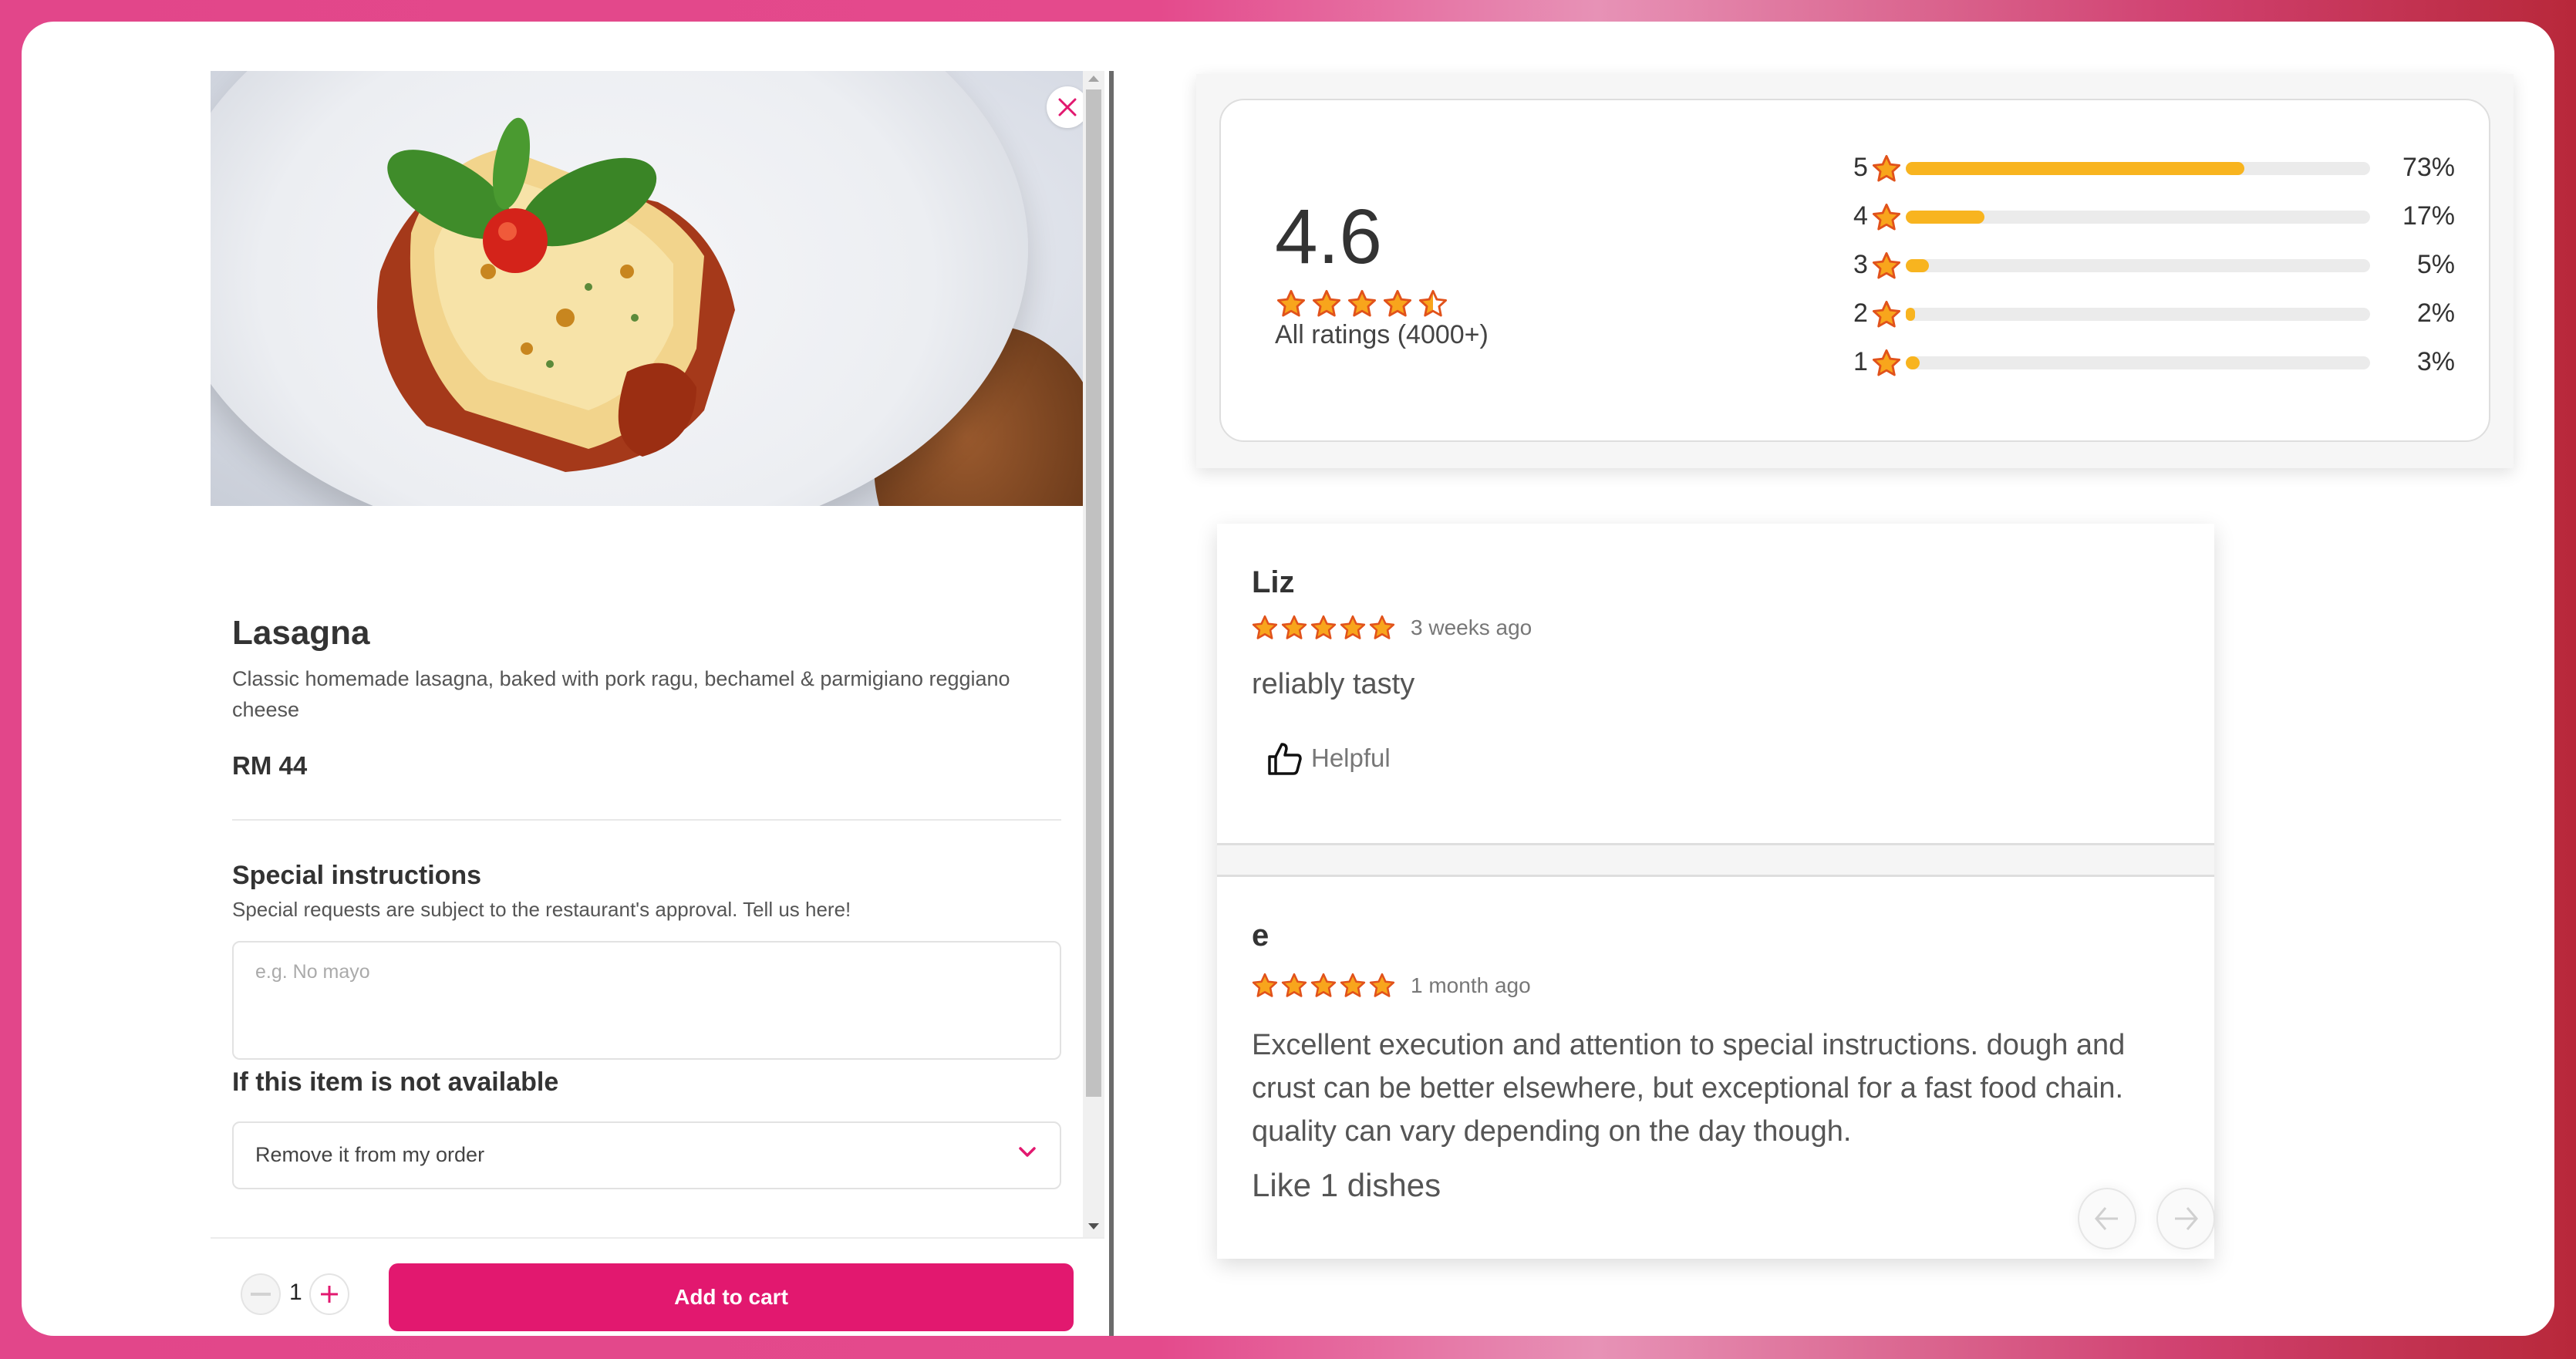  I want to click on average-rating-stars, so click(1362, 304).